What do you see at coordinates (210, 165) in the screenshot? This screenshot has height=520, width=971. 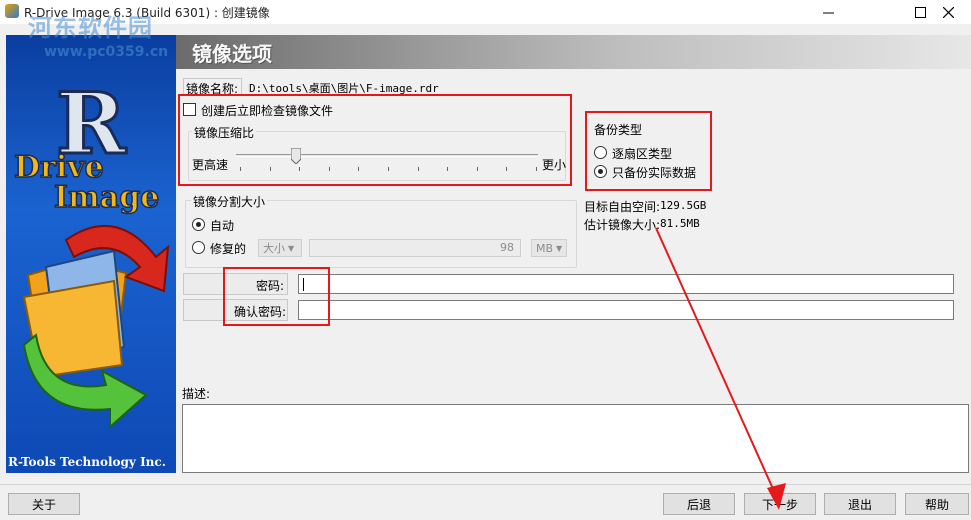 I see `compression-left-label: 更高速` at bounding box center [210, 165].